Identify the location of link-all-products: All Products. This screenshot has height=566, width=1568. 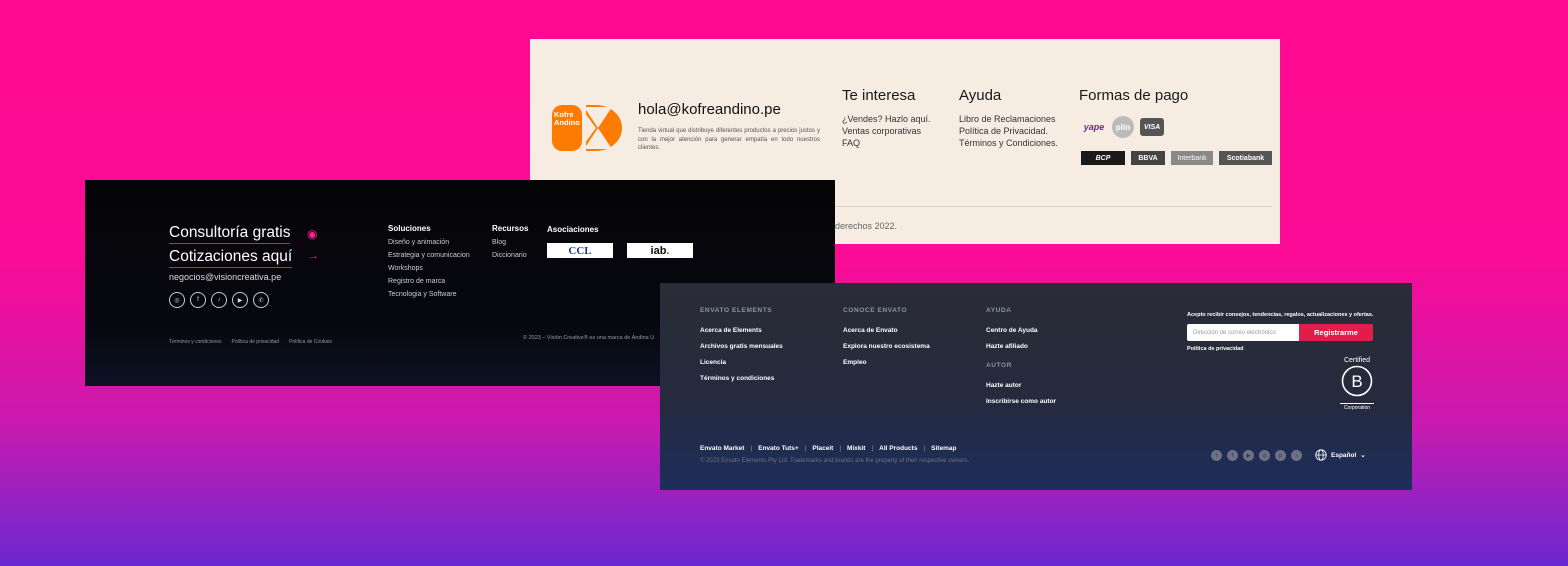
(898, 448).